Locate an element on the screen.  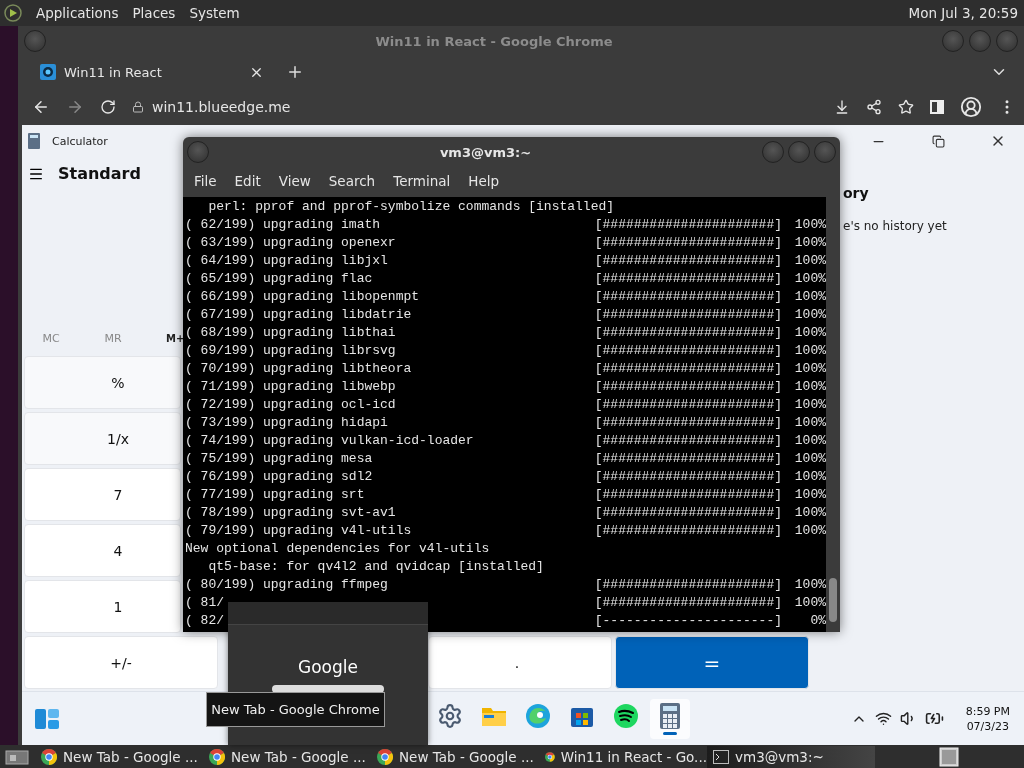
panel-menu: System is located at coordinates (214, 13).